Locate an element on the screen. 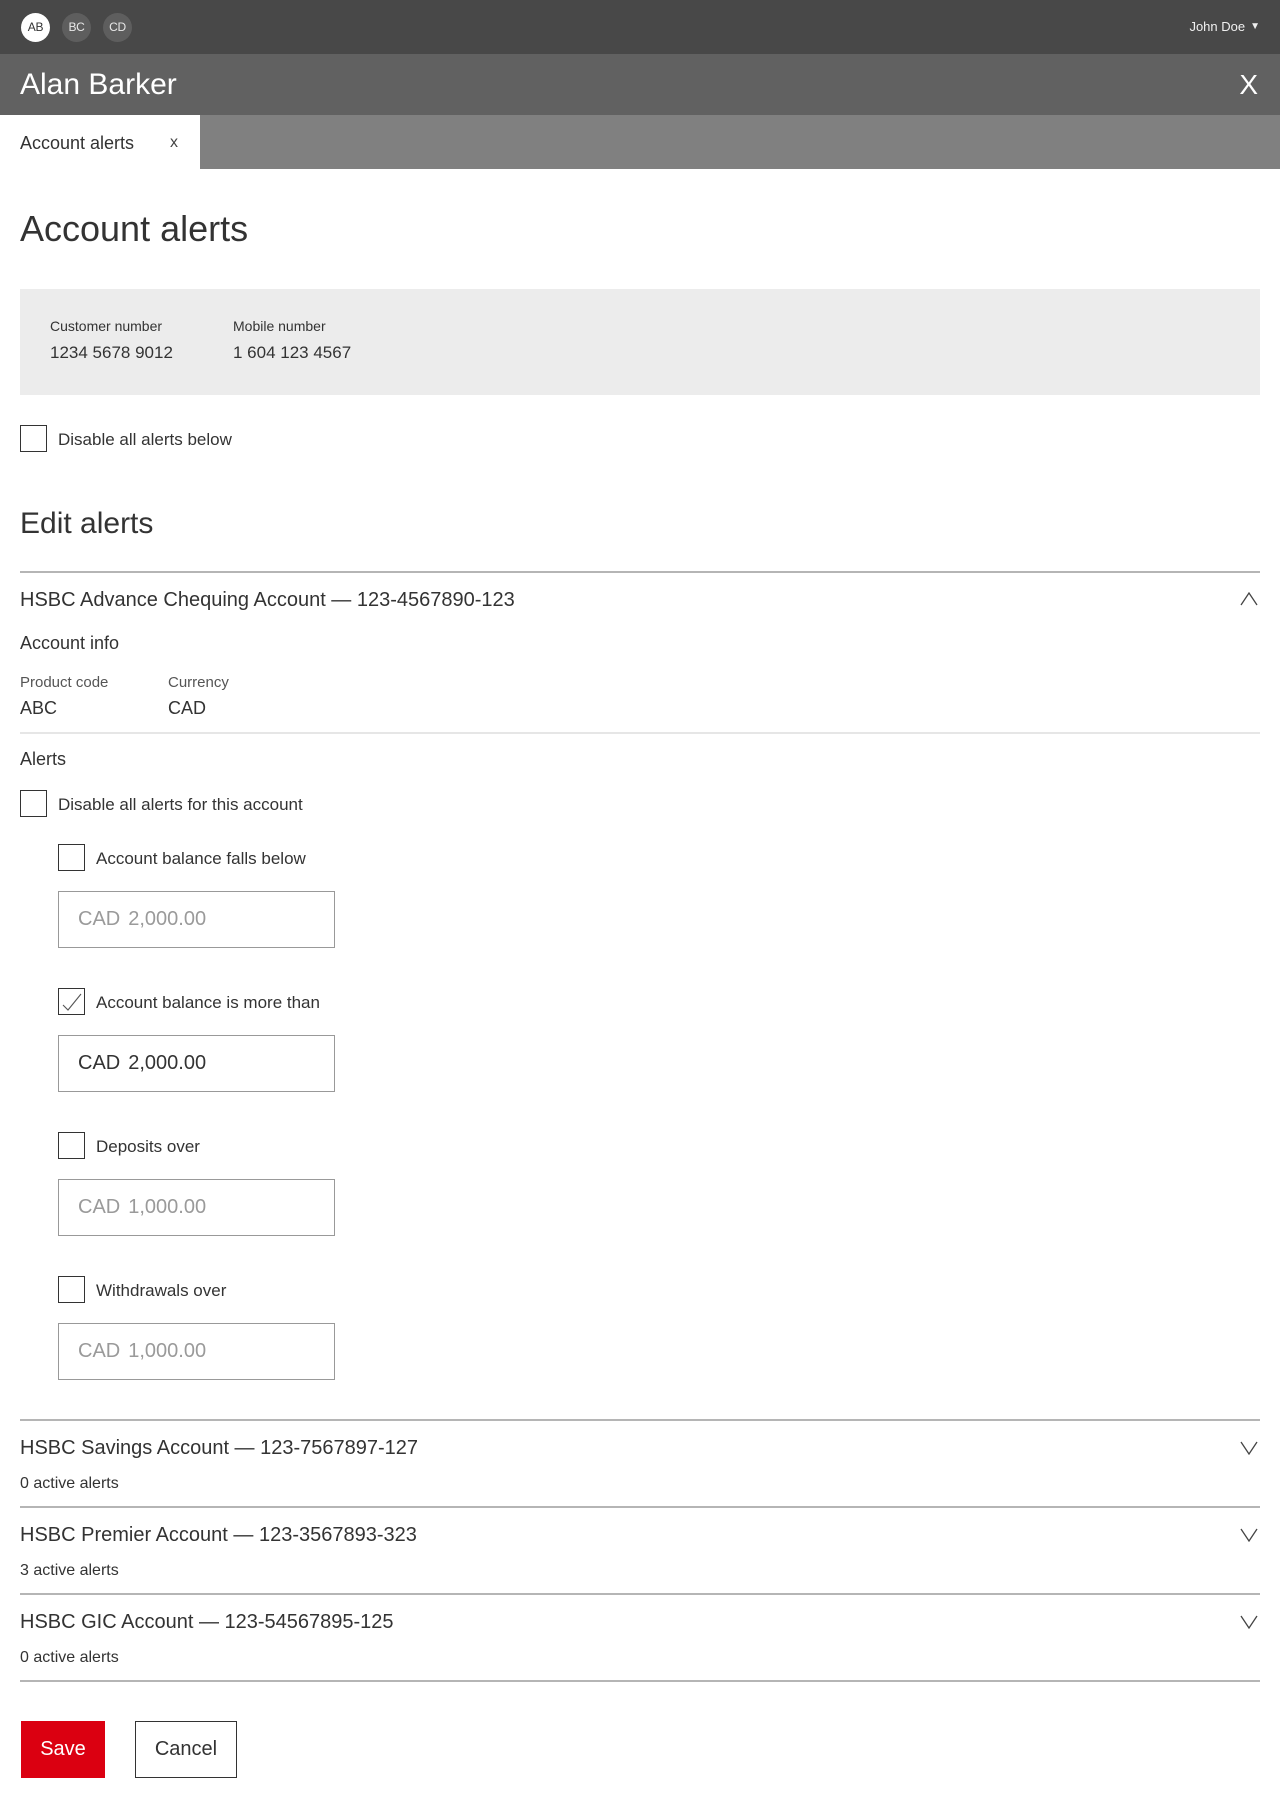  save-button: Save is located at coordinates (63, 1749).